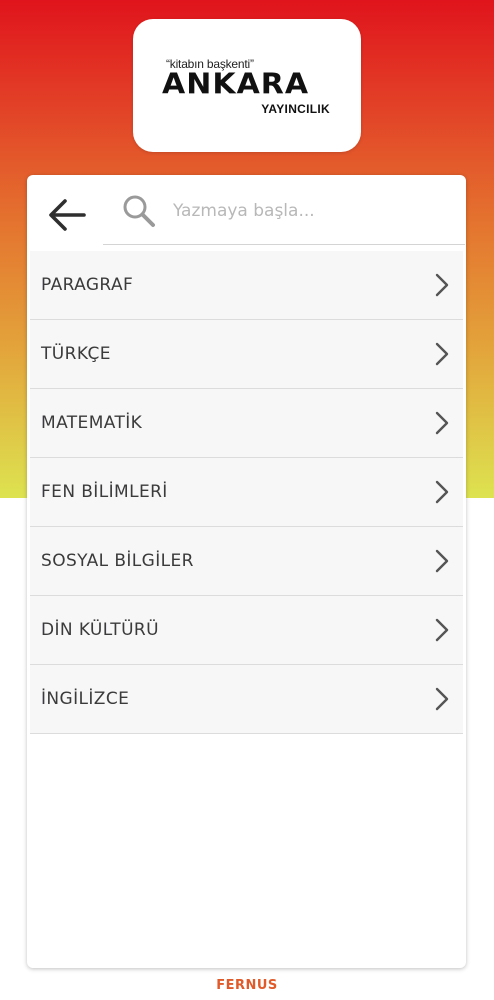  I want to click on footer-brand: FERNUS, so click(247, 985).